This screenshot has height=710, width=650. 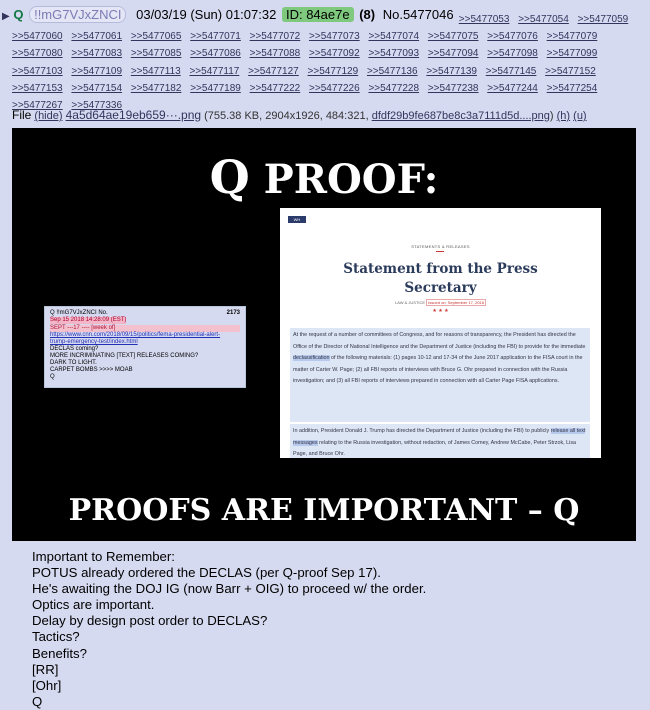 I want to click on backlink: >>5477073, so click(x=334, y=36).